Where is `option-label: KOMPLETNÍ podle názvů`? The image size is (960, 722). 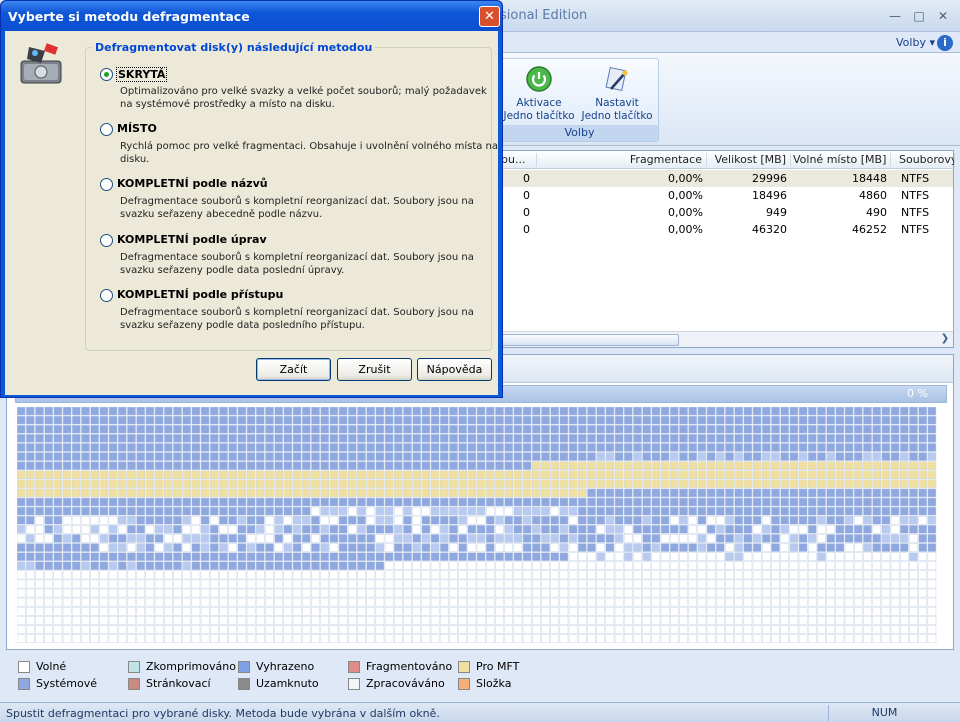
option-label: KOMPLETNÍ podle názvů is located at coordinates (192, 183).